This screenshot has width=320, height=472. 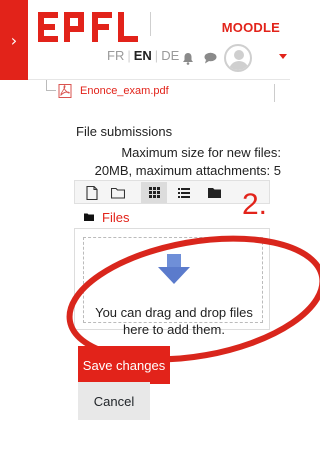 I want to click on pdf-icon, so click(x=65, y=91).